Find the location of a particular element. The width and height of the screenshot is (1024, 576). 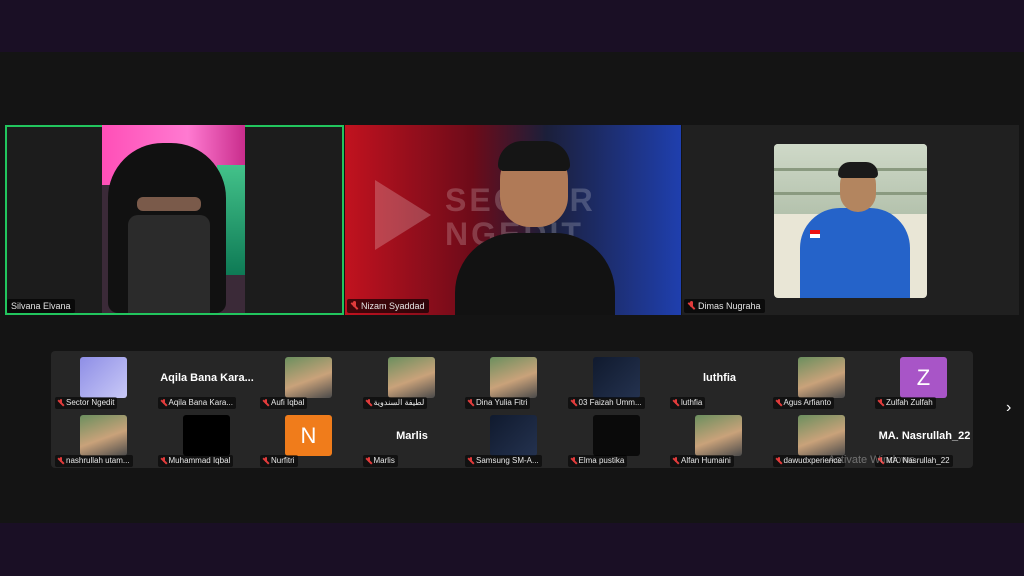

gallery-participant-tile: لطيفة السندوية is located at coordinates (412, 381).